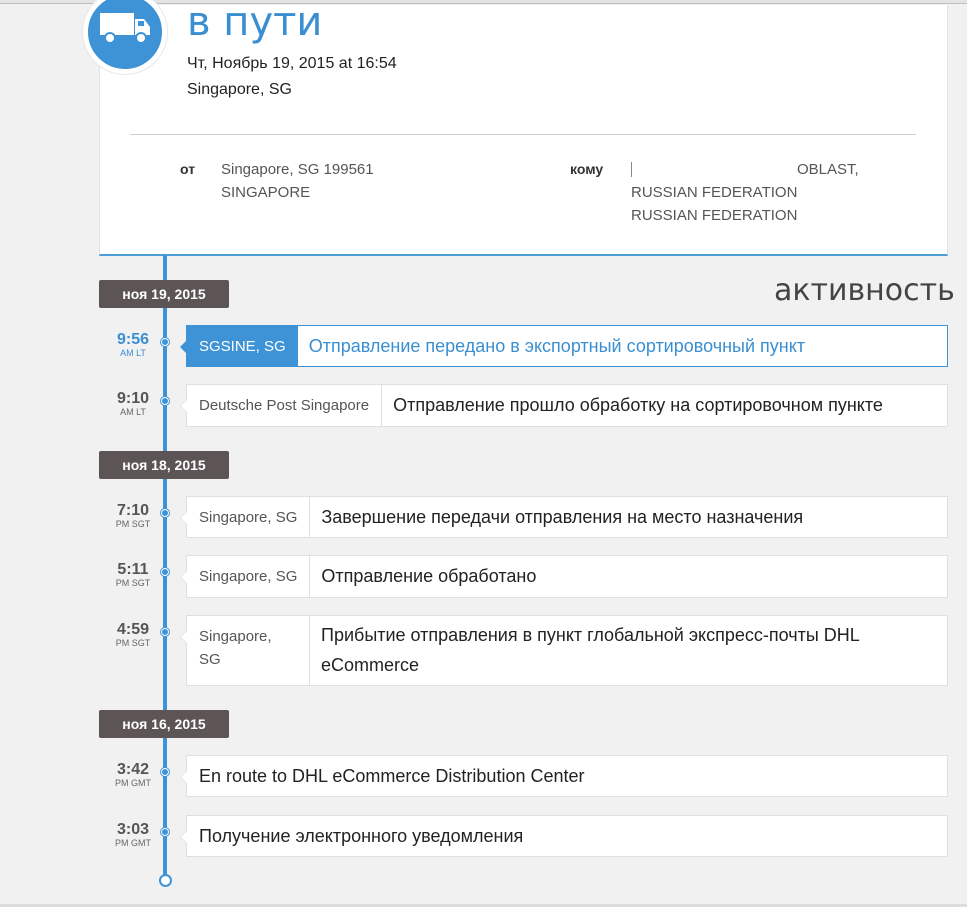 This screenshot has height=907, width=967. Describe the element at coordinates (242, 346) in the screenshot. I see `event-location: SGSINE, SG` at that location.